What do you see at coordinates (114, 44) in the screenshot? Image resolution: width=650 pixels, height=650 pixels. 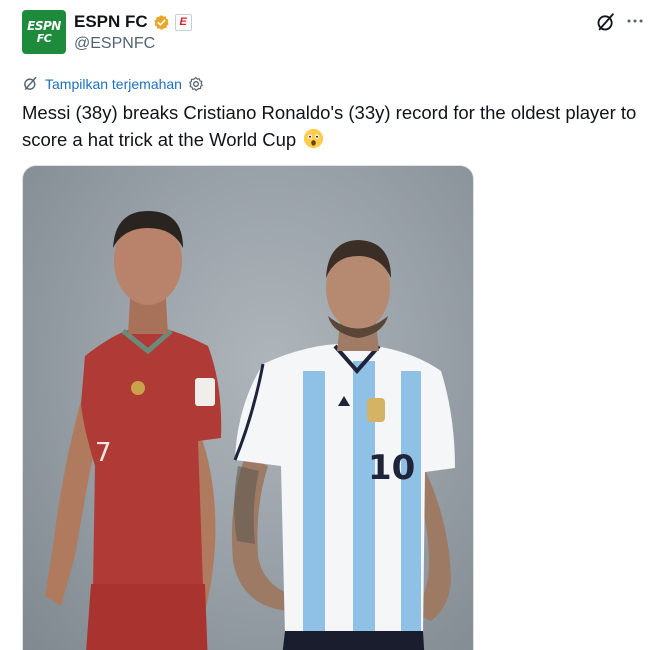 I see `author-handle: @ESPNFC` at bounding box center [114, 44].